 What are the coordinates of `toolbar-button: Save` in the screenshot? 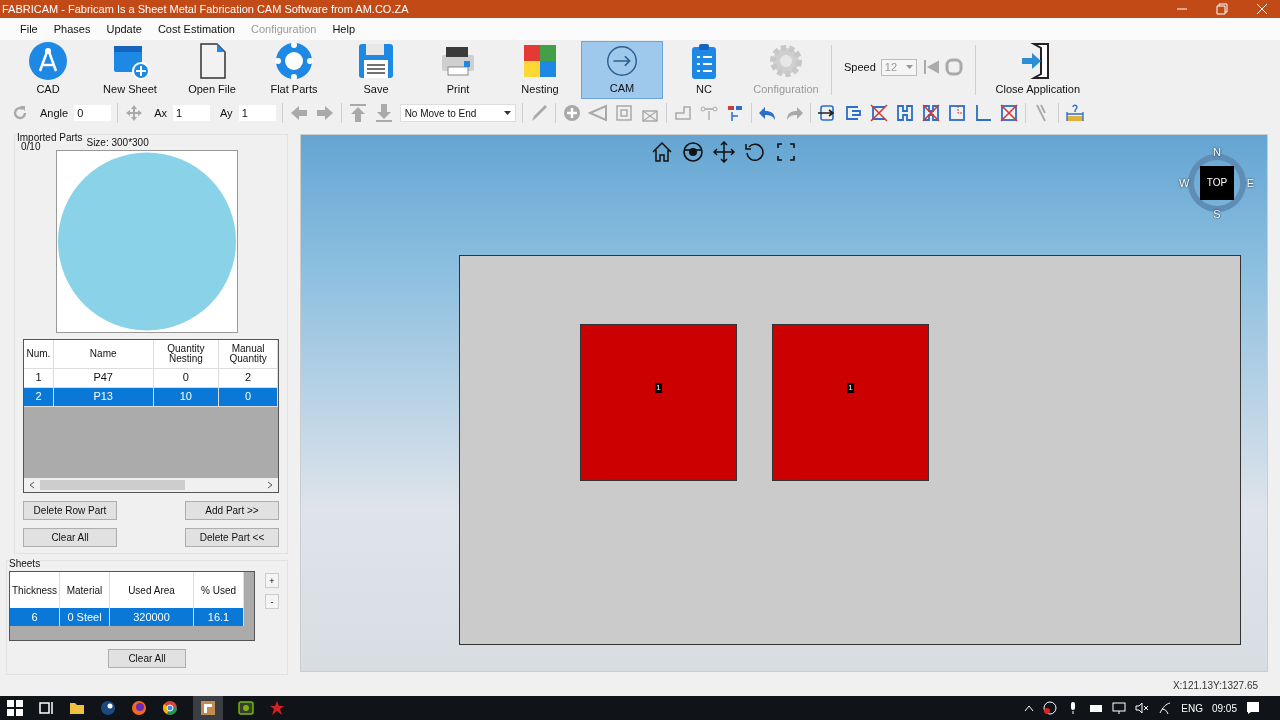 It's located at (376, 70).